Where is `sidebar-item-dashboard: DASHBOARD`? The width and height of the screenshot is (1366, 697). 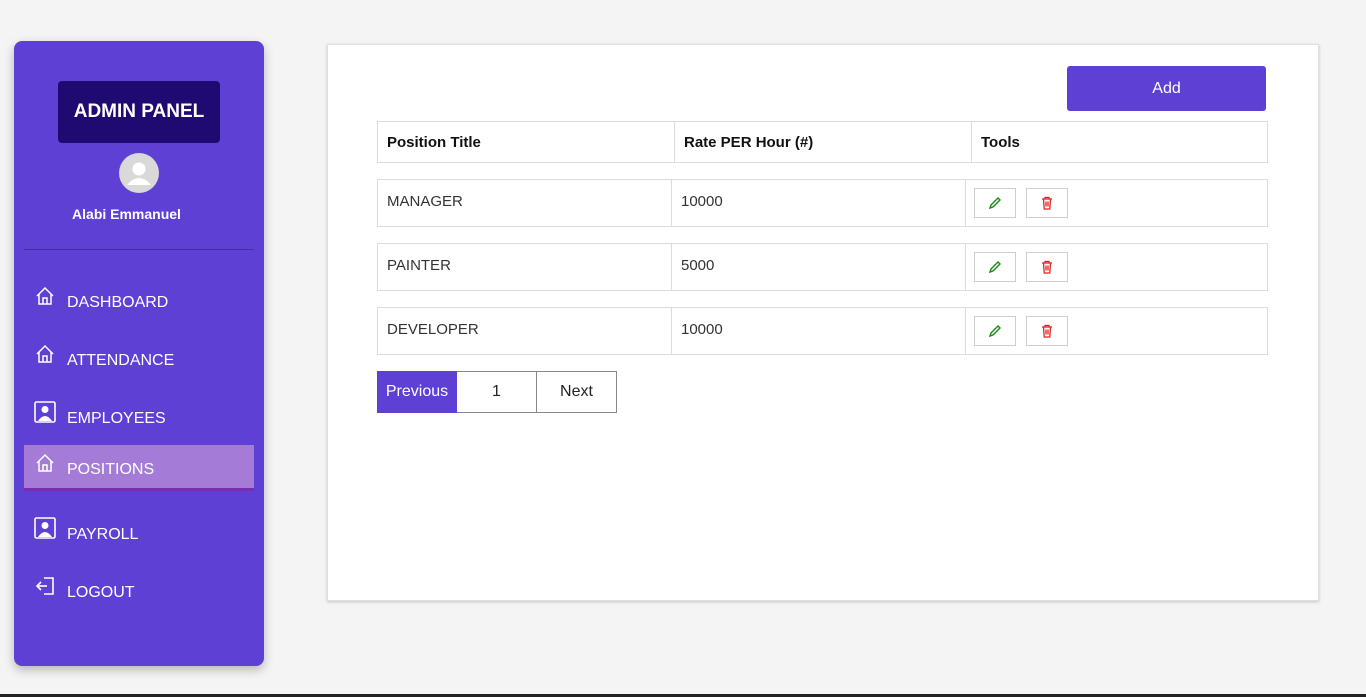 sidebar-item-dashboard: DASHBOARD is located at coordinates (139, 300).